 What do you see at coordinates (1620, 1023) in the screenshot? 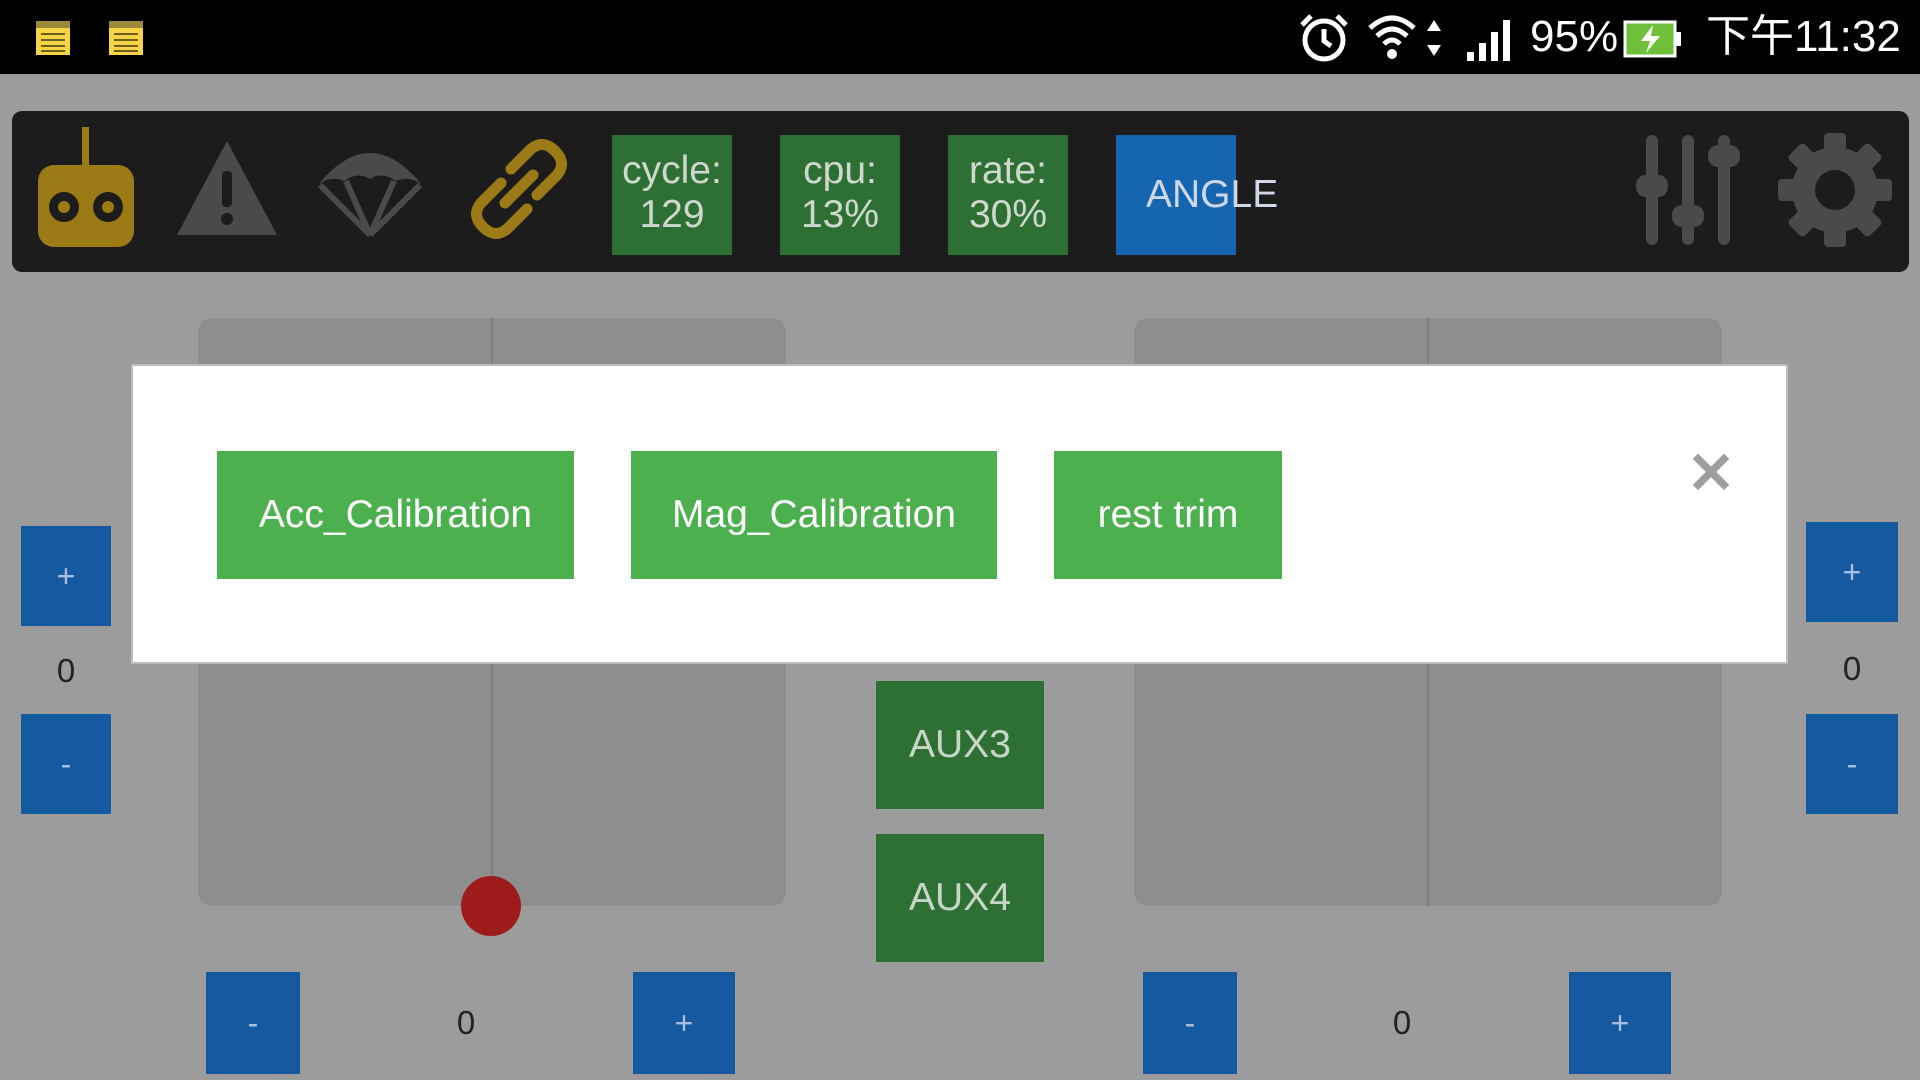
I see `bottom-right-plus-button: +` at bounding box center [1620, 1023].